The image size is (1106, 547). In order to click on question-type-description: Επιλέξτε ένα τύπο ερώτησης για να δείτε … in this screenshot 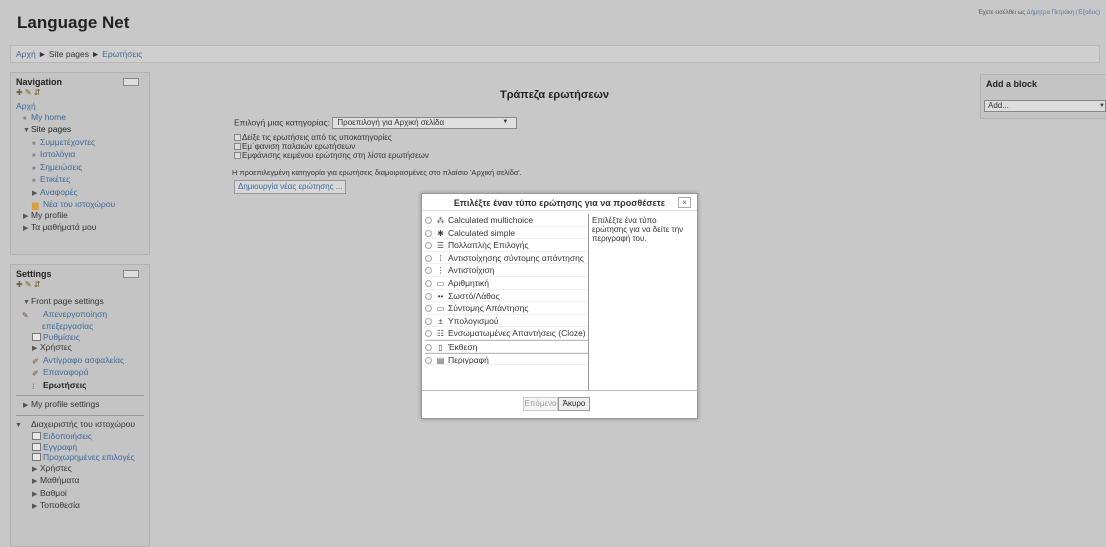, I will do `click(638, 229)`.